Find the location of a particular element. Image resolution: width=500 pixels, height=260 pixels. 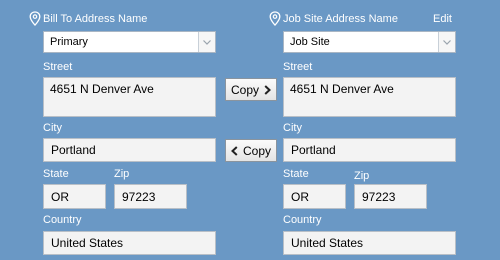

copy-to-bill-to-button: Copy is located at coordinates (251, 150).